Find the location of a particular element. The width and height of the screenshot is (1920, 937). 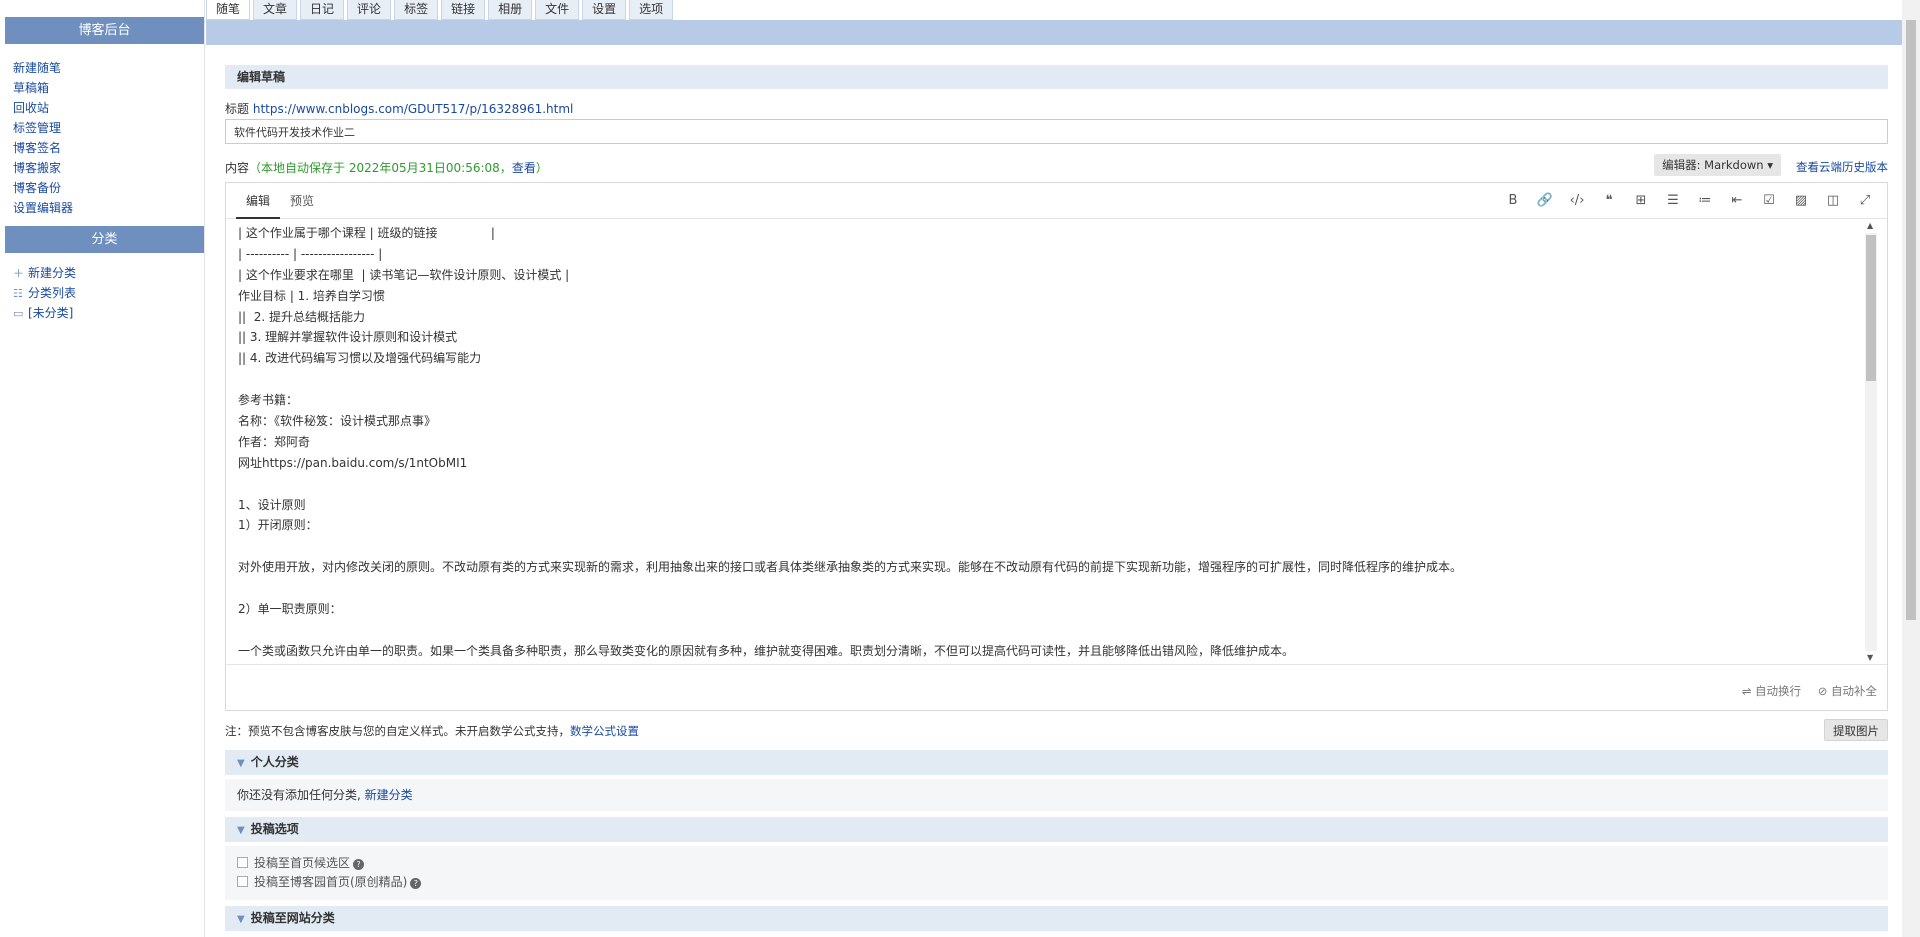

site-category-header: ▼ 投稿至网站分类 is located at coordinates (1056, 918).